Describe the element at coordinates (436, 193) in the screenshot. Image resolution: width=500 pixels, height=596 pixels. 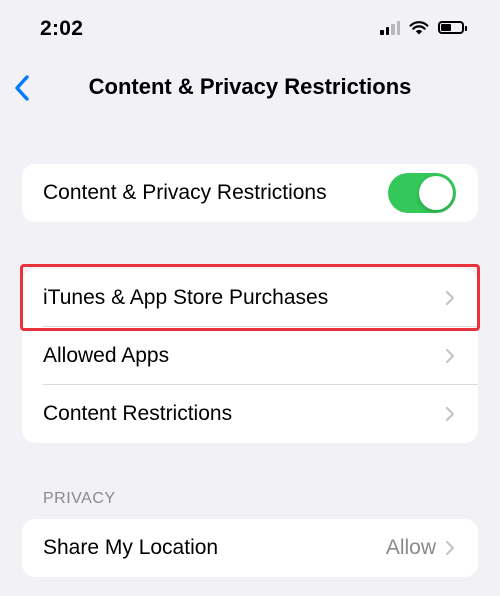
I see `toggle-knob` at that location.